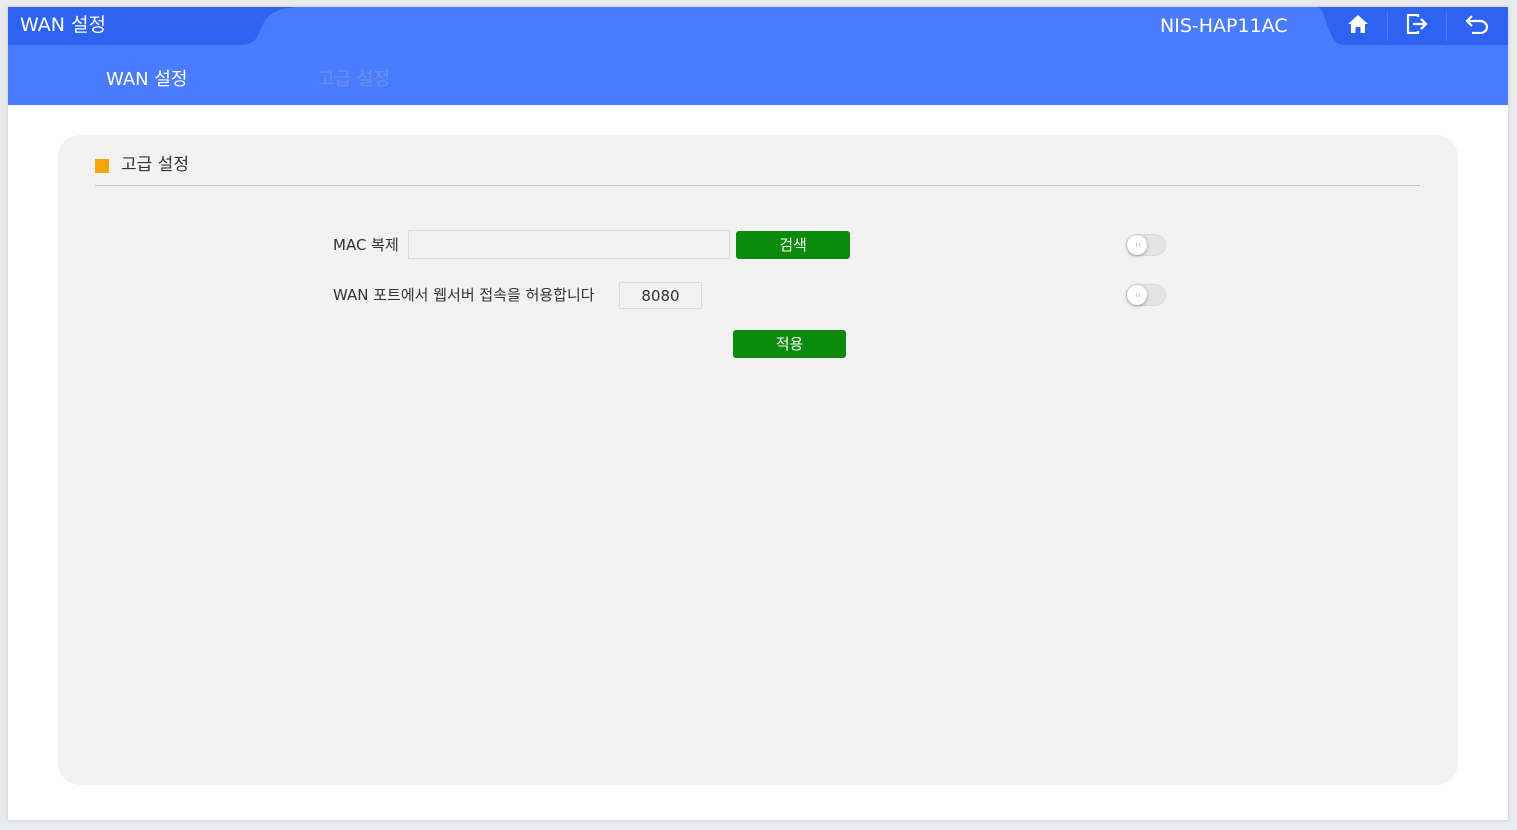  I want to click on tab-advanced-settings: 고급 설정, so click(354, 80).